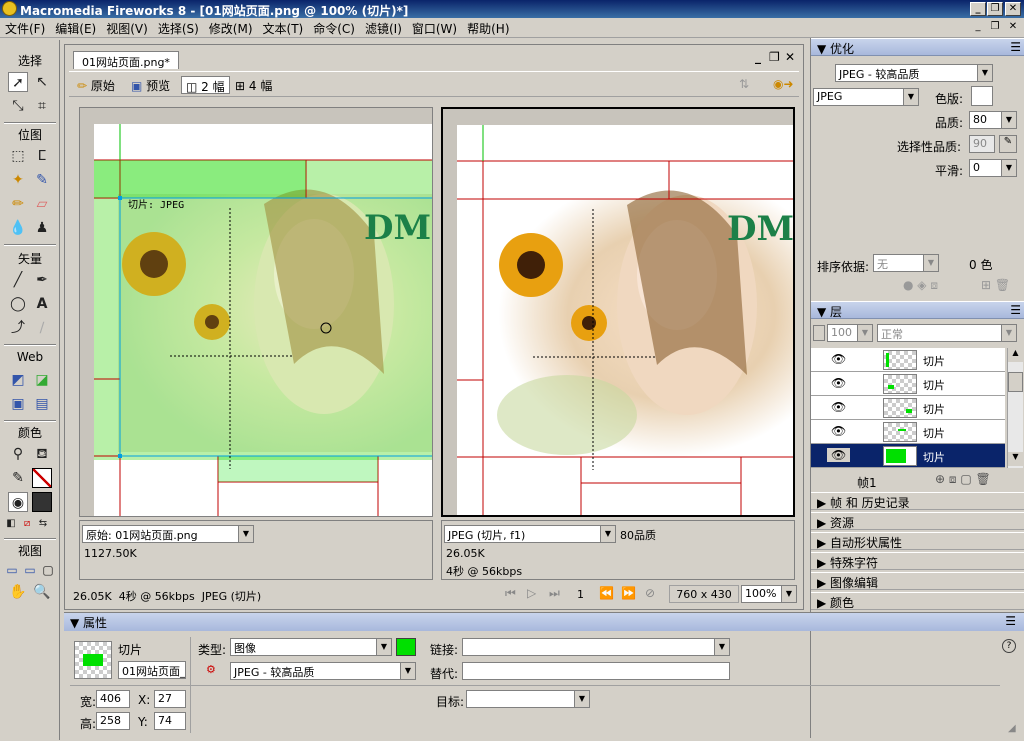 The height and width of the screenshot is (741, 1024). Describe the element at coordinates (18, 454) in the screenshot. I see `eyedropper-tool-icon: ⚲` at that location.